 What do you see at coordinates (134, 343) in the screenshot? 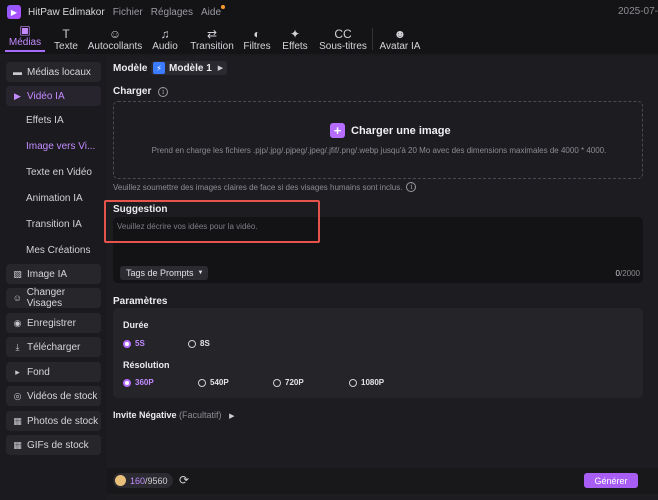
I see `duration-5s-radio: 5S` at bounding box center [134, 343].